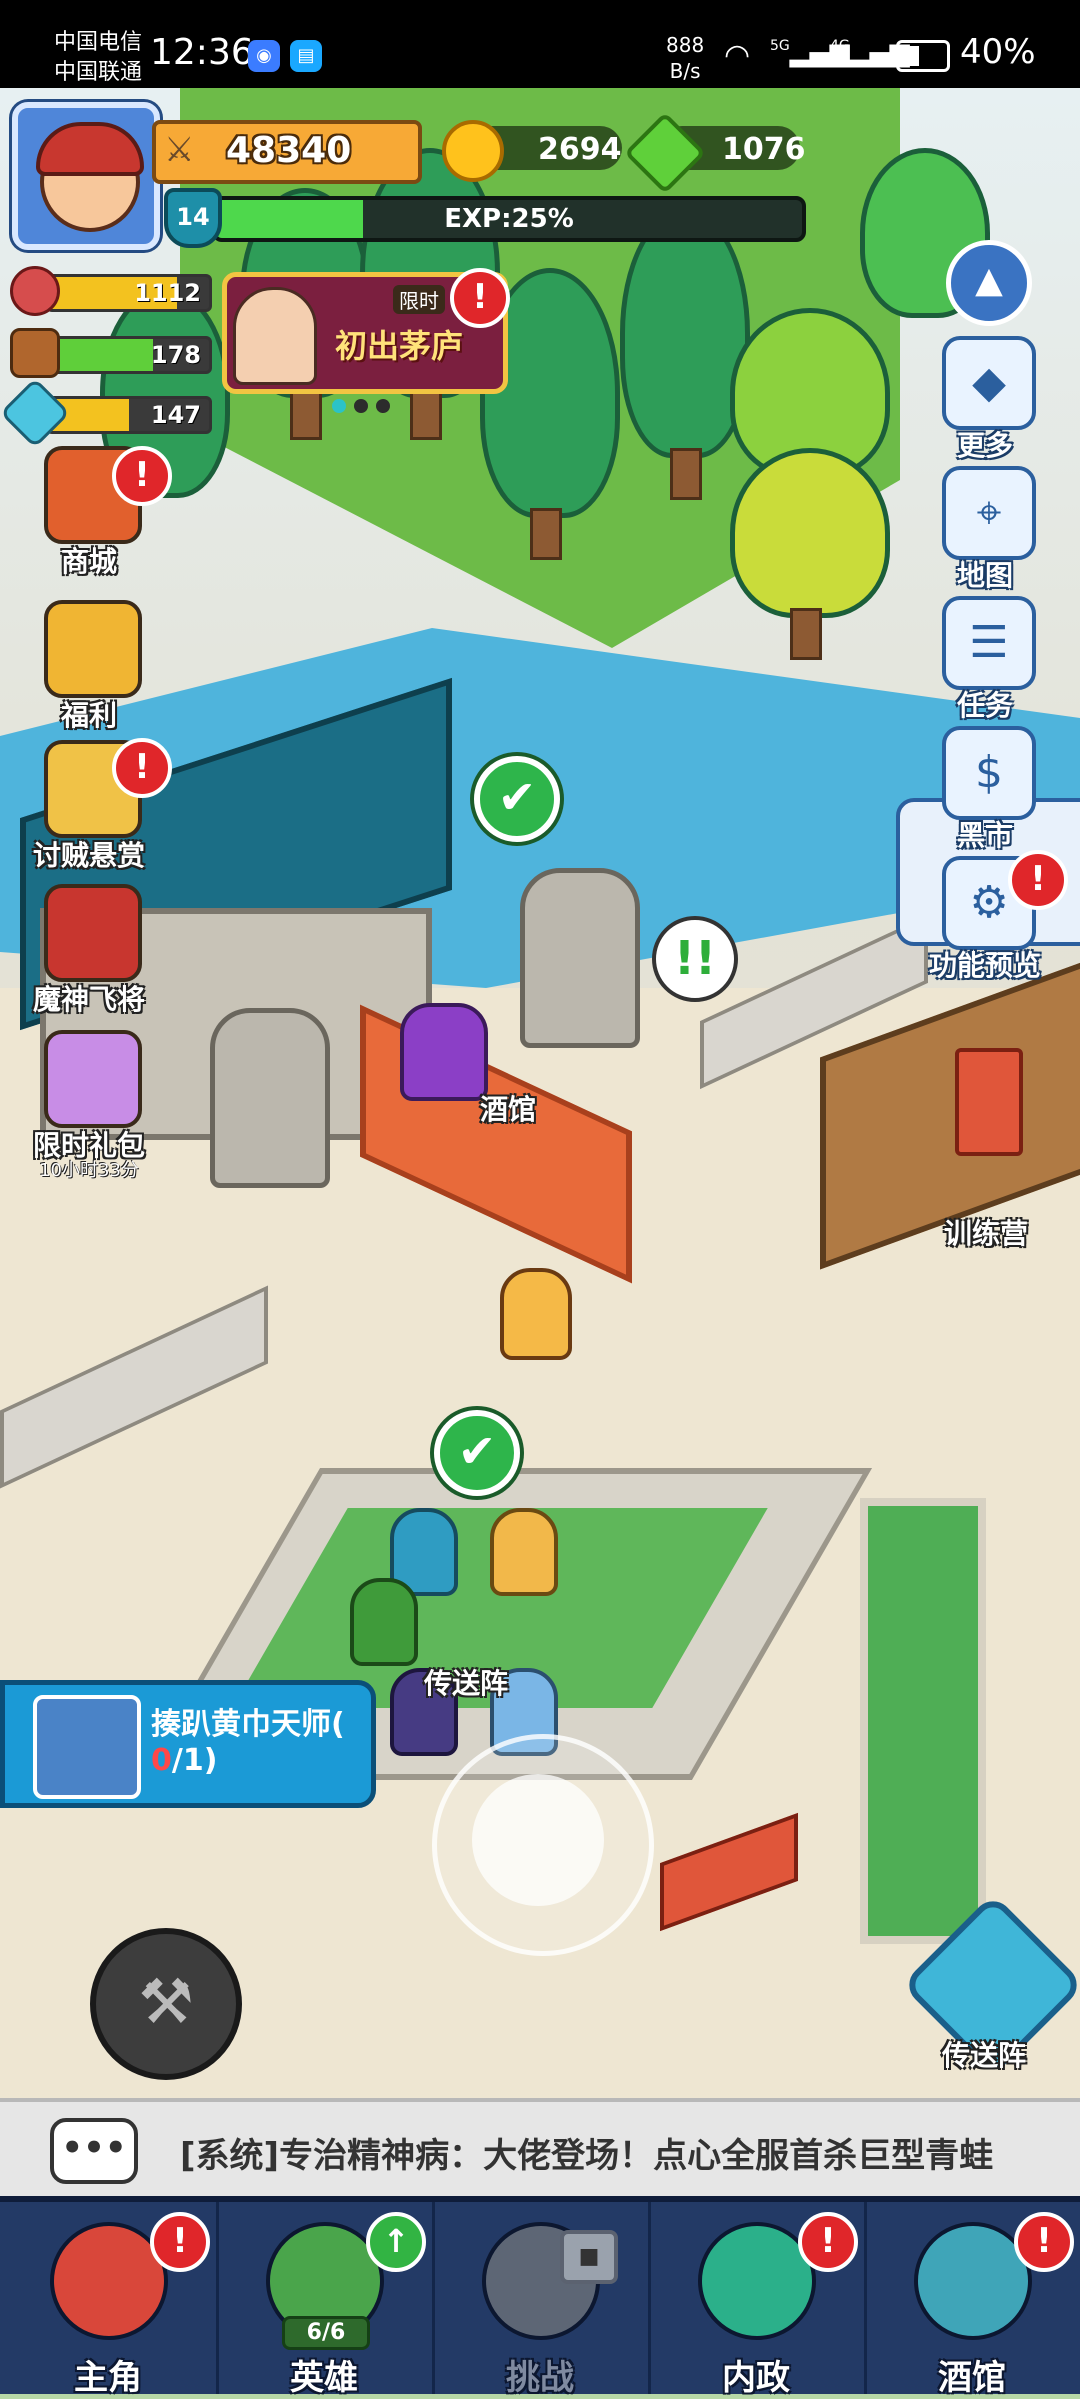 Image resolution: width=1080 pixels, height=2399 pixels. Describe the element at coordinates (538, 1840) in the screenshot. I see `joystick-knob` at that location.